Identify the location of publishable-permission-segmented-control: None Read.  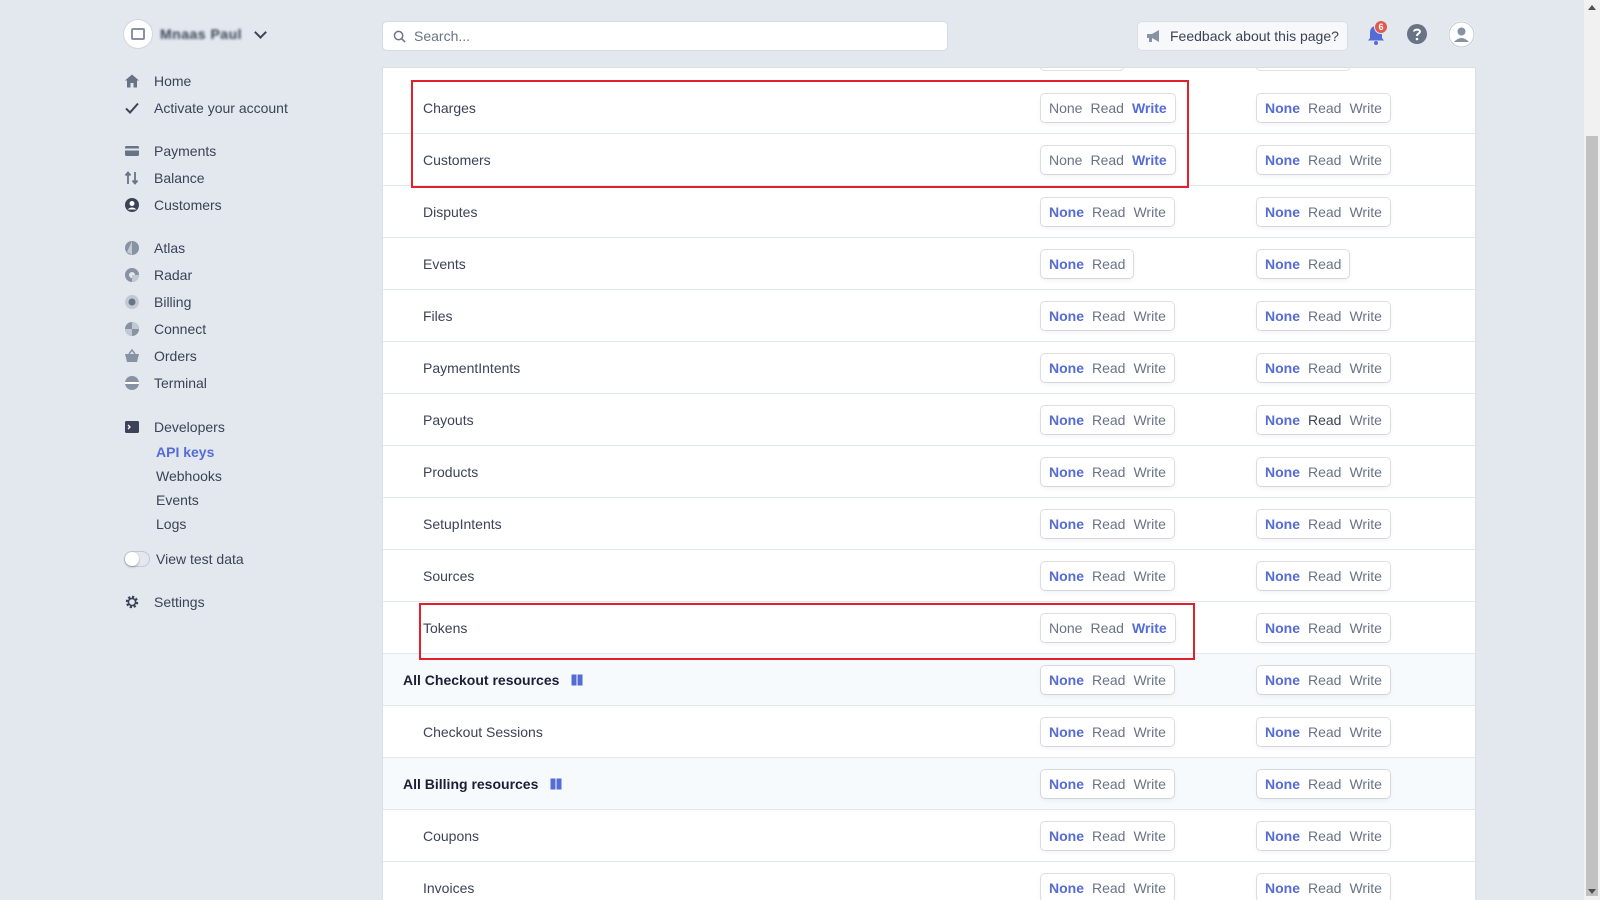
(1303, 263).